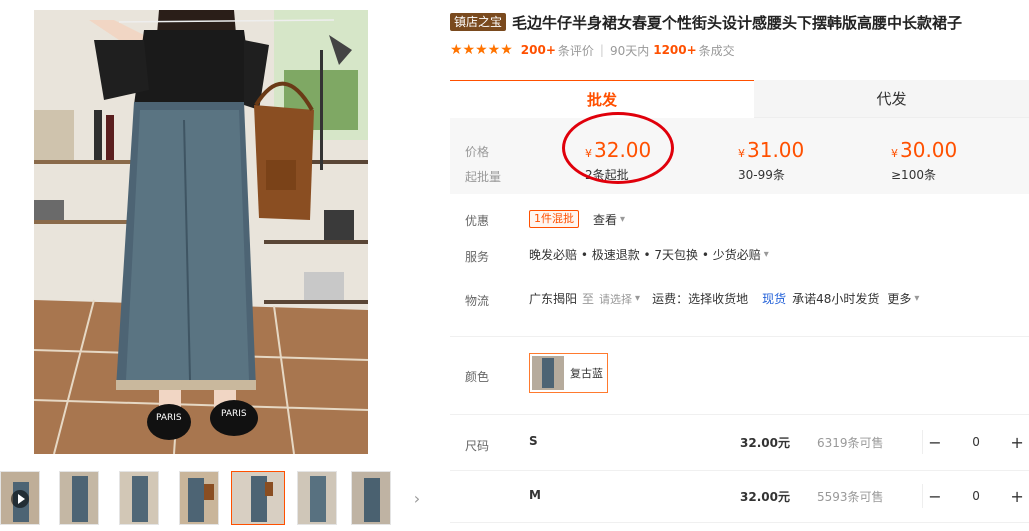  Describe the element at coordinates (417, 498) in the screenshot. I see `chevron-right-icon: ›` at that location.